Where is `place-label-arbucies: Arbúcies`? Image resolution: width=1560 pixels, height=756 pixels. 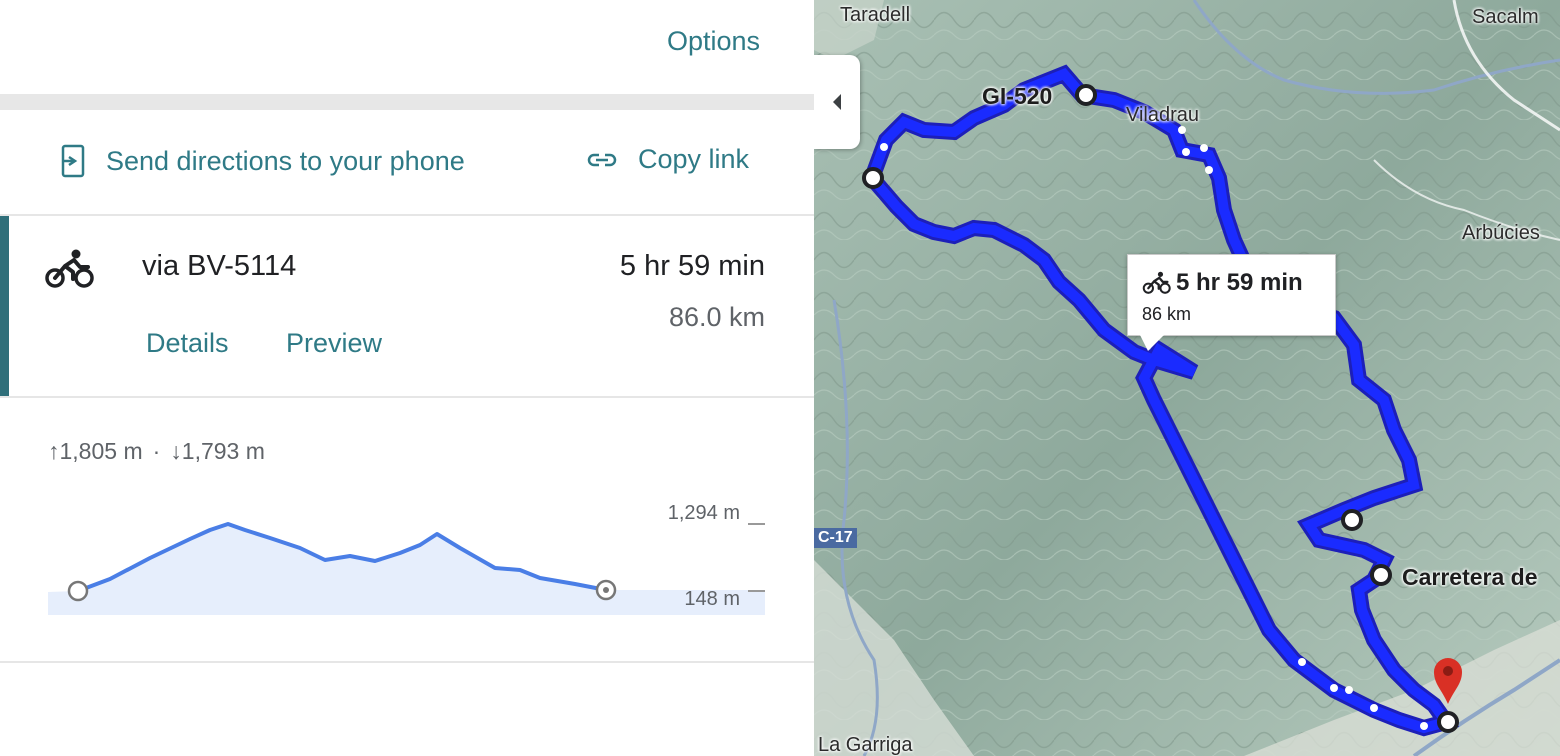 place-label-arbucies: Arbúcies is located at coordinates (1501, 233).